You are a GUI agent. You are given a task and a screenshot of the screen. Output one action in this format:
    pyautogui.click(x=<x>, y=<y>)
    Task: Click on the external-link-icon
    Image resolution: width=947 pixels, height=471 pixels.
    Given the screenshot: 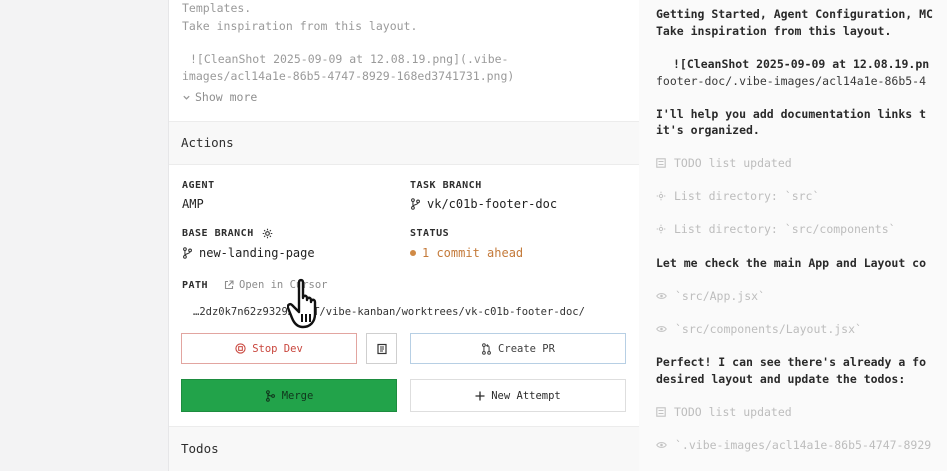 What is the action you would take?
    pyautogui.click(x=229, y=285)
    